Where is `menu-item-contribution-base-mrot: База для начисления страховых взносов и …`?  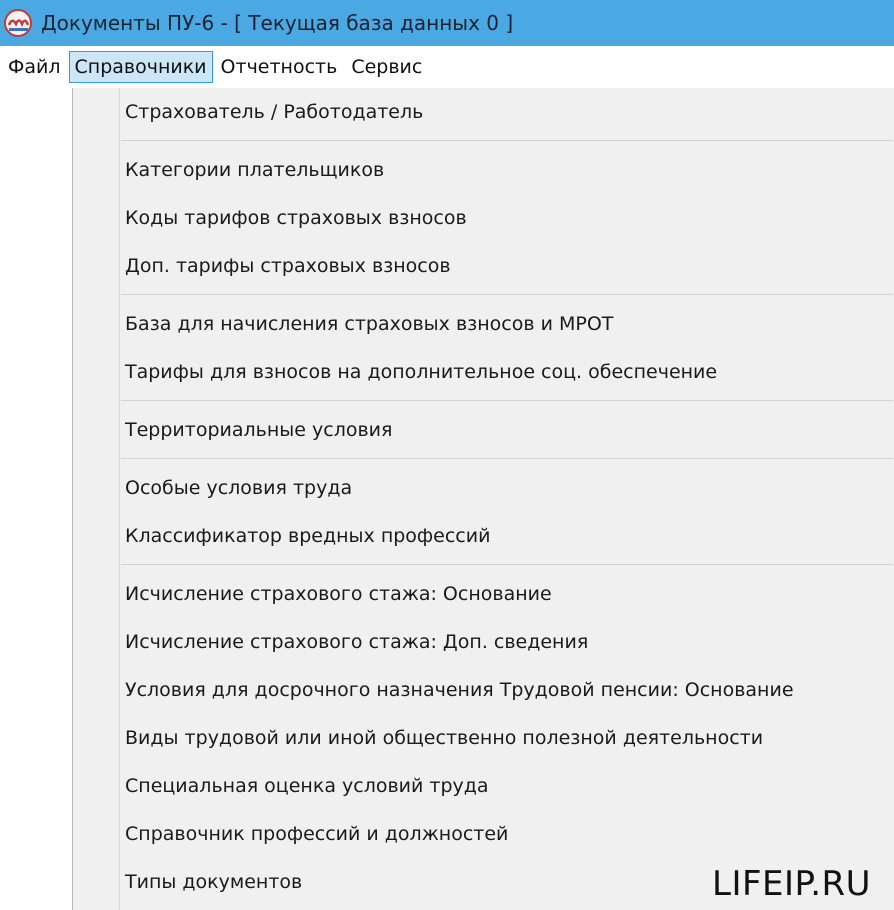 menu-item-contribution-base-mrot: База для начисления страховых взносов и … is located at coordinates (369, 324).